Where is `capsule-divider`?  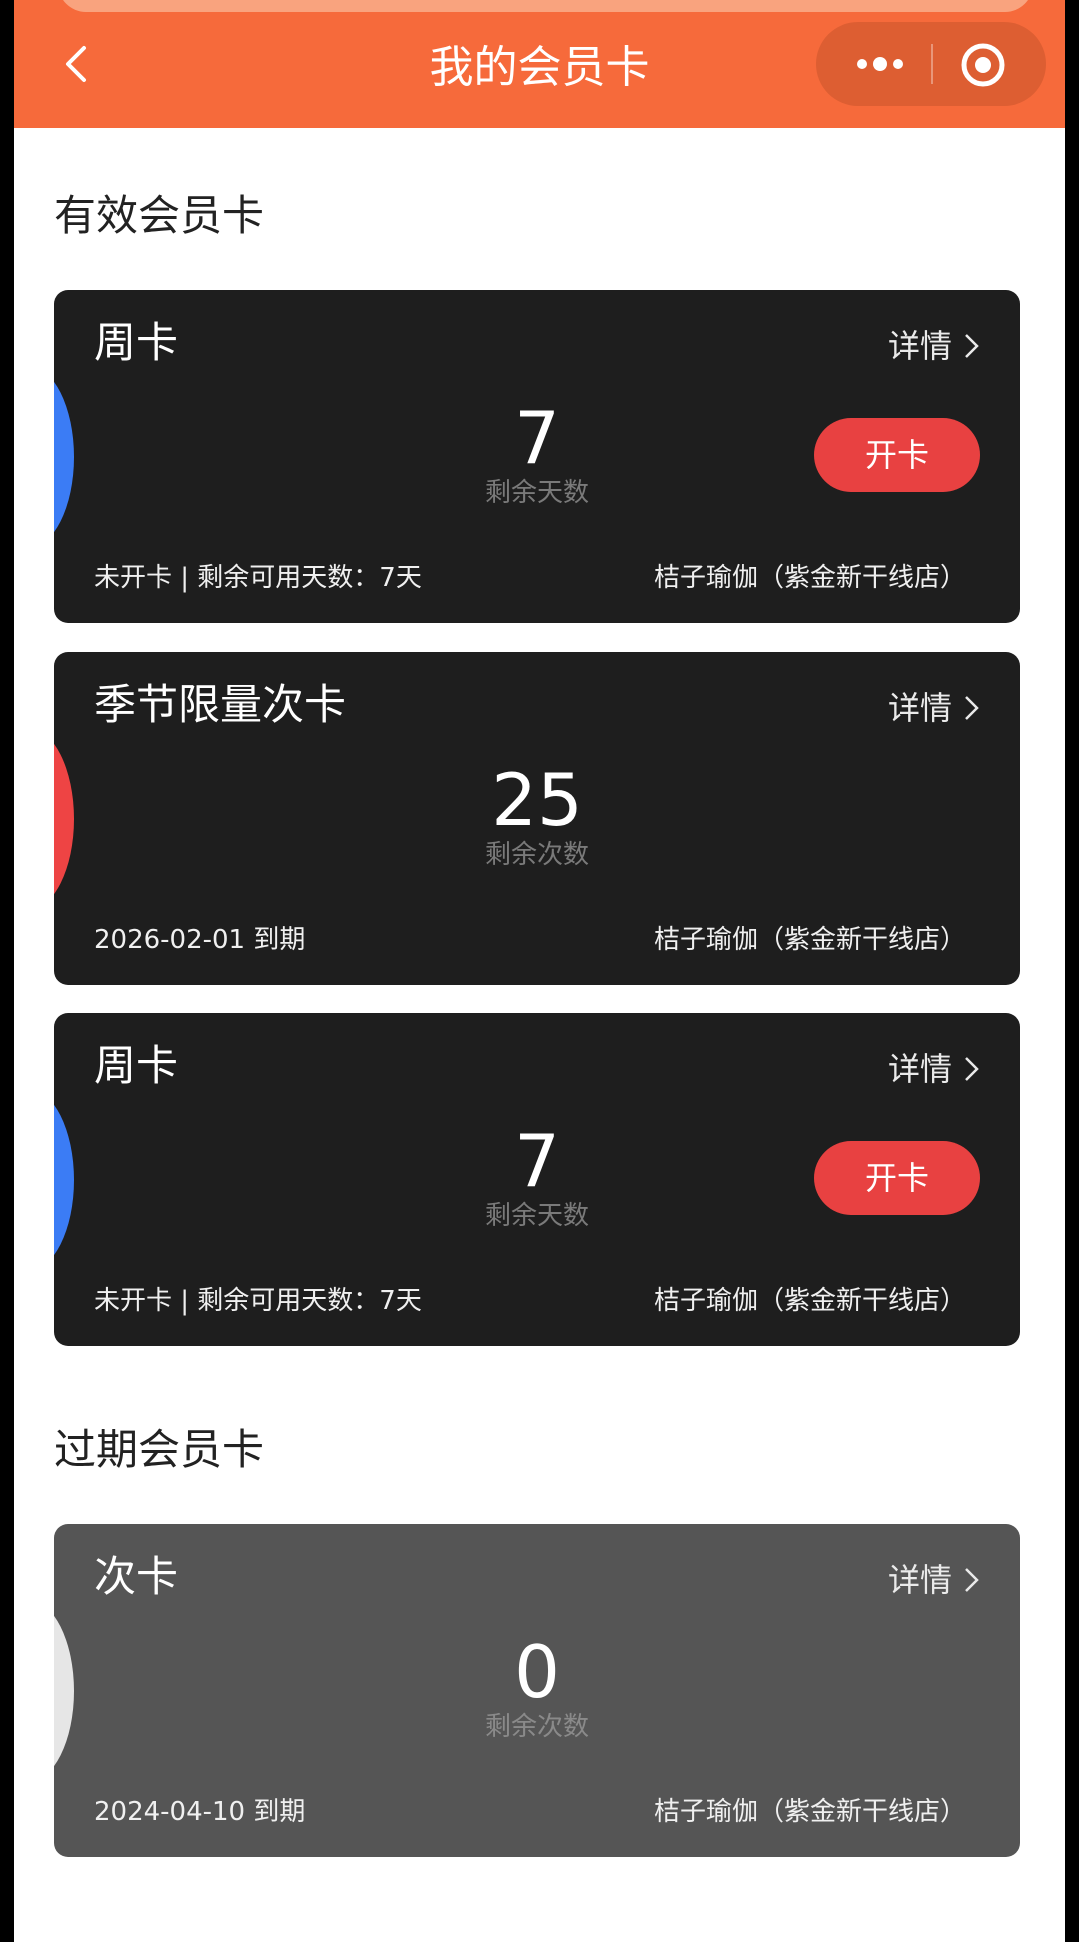 capsule-divider is located at coordinates (932, 64).